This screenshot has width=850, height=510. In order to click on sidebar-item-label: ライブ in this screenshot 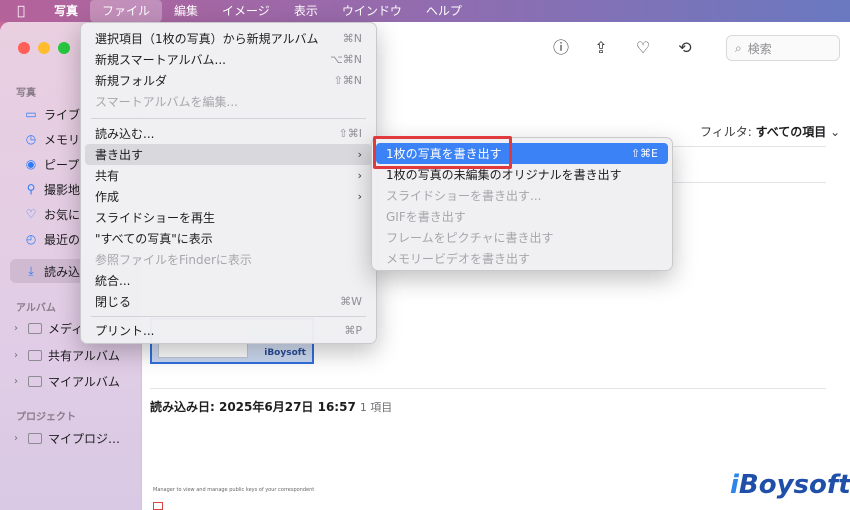, I will do `click(62, 114)`.